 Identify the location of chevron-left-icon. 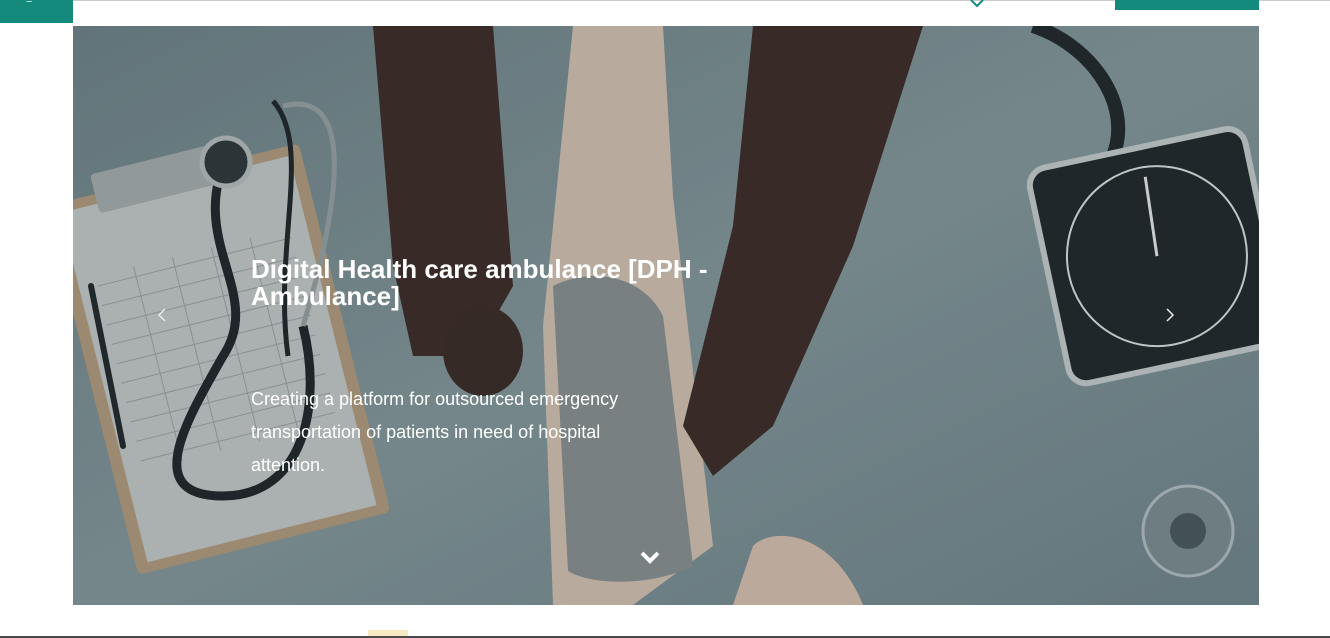
(162, 315).